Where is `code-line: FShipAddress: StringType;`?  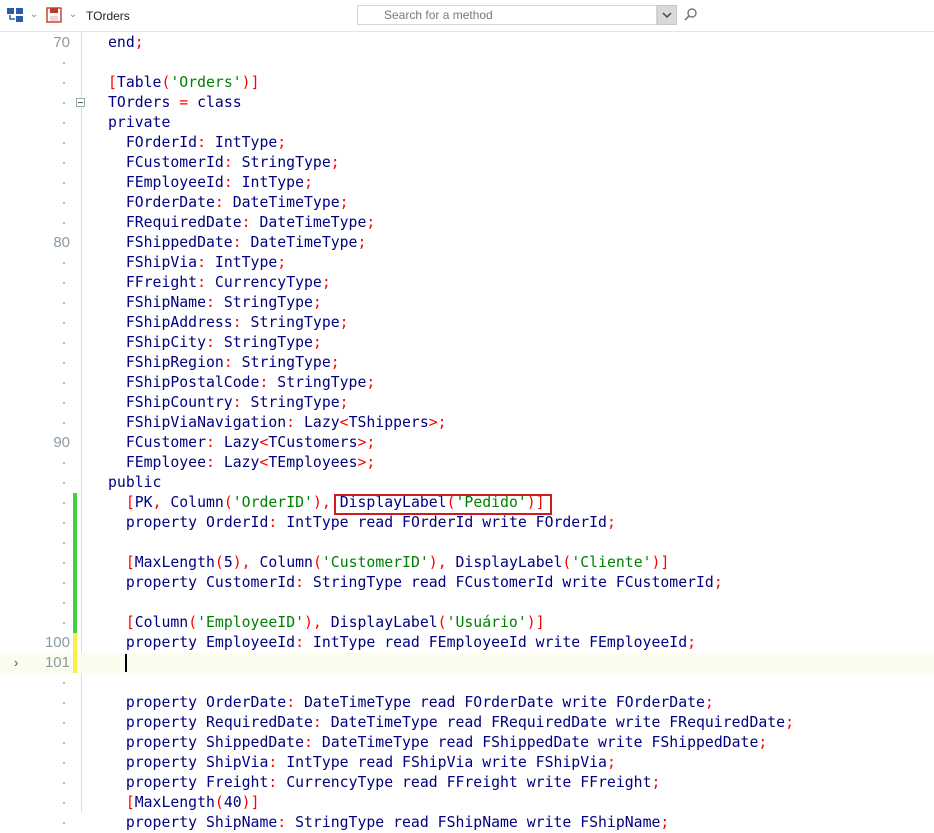 code-line: FShipAddress: StringType; is located at coordinates (467, 323).